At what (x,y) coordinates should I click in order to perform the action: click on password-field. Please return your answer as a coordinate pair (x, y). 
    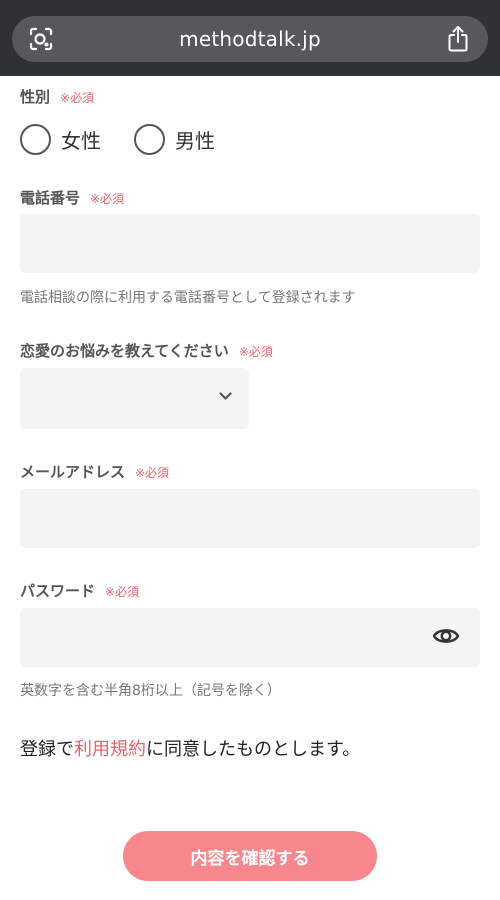
    Looking at the image, I should click on (250, 637).